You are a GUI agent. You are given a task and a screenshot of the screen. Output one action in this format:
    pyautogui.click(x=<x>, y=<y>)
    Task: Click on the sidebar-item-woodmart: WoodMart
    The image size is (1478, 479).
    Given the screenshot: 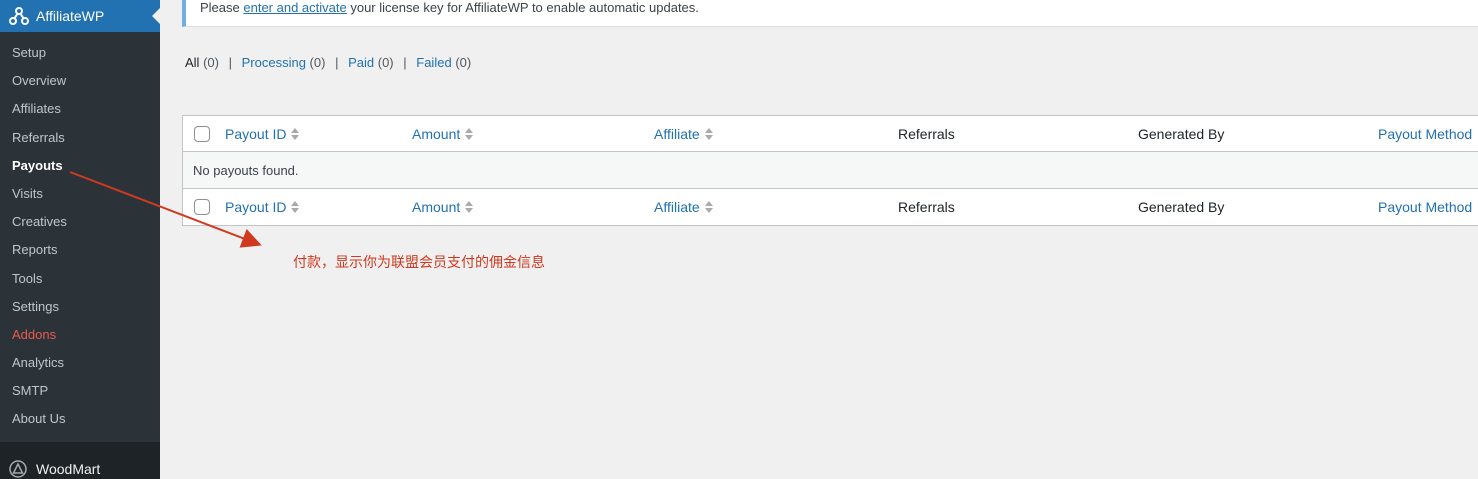 What is the action you would take?
    pyautogui.click(x=80, y=466)
    